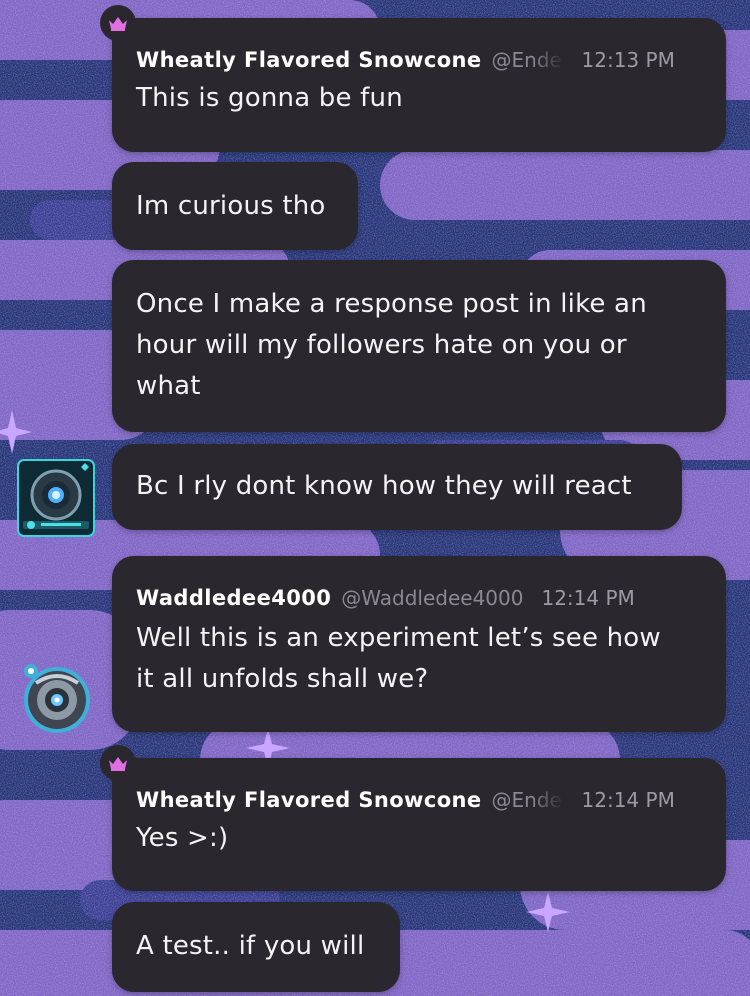 Image resolution: width=750 pixels, height=996 pixels. I want to click on message-text: Im curious tho, so click(231, 206).